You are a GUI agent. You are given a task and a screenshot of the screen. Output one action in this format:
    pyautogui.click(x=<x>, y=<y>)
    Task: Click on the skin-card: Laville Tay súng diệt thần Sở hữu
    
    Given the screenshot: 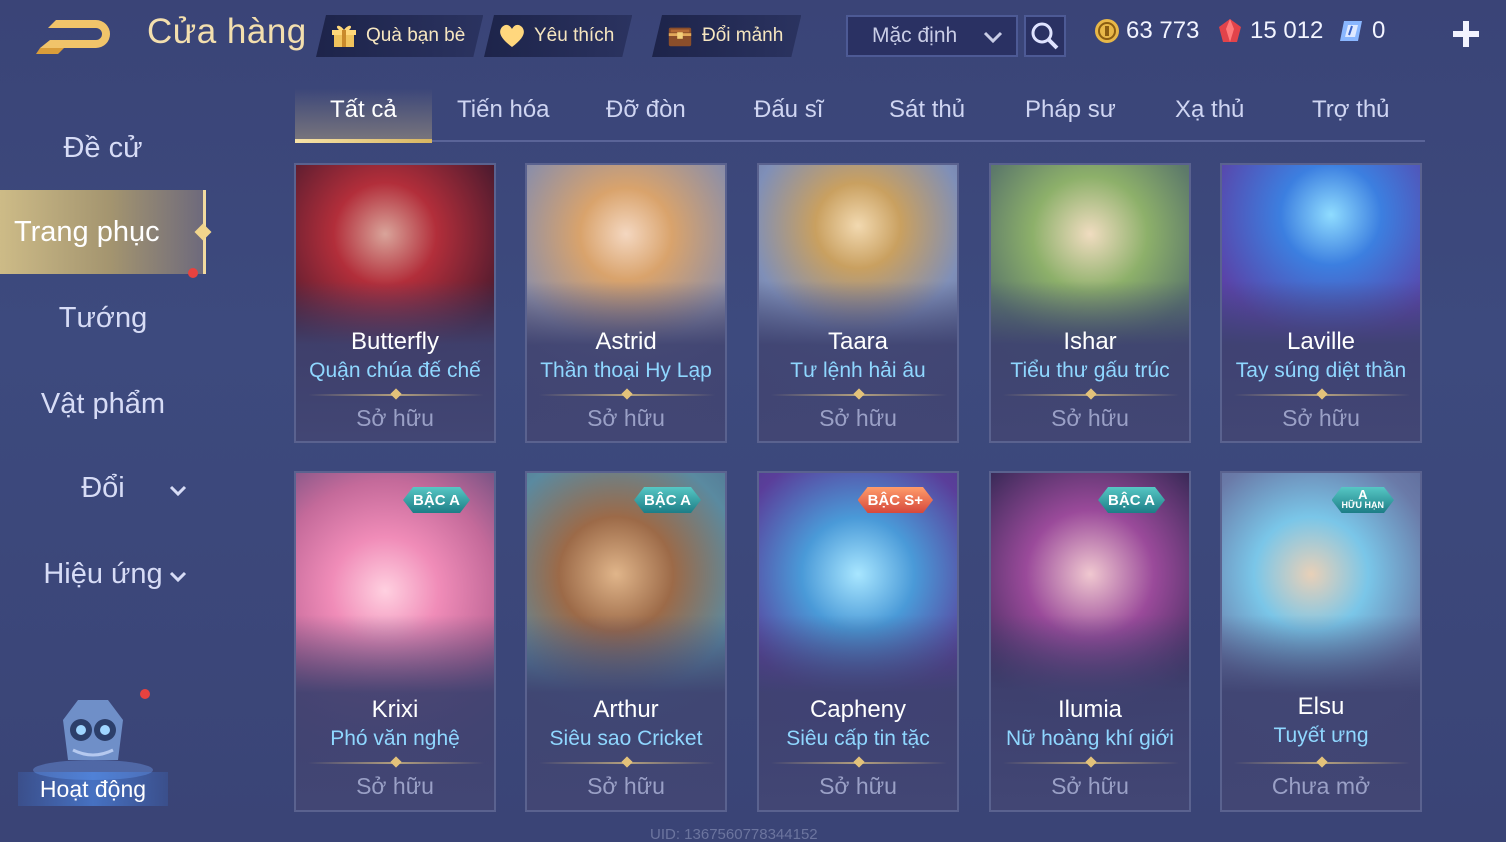 What is the action you would take?
    pyautogui.click(x=1321, y=303)
    